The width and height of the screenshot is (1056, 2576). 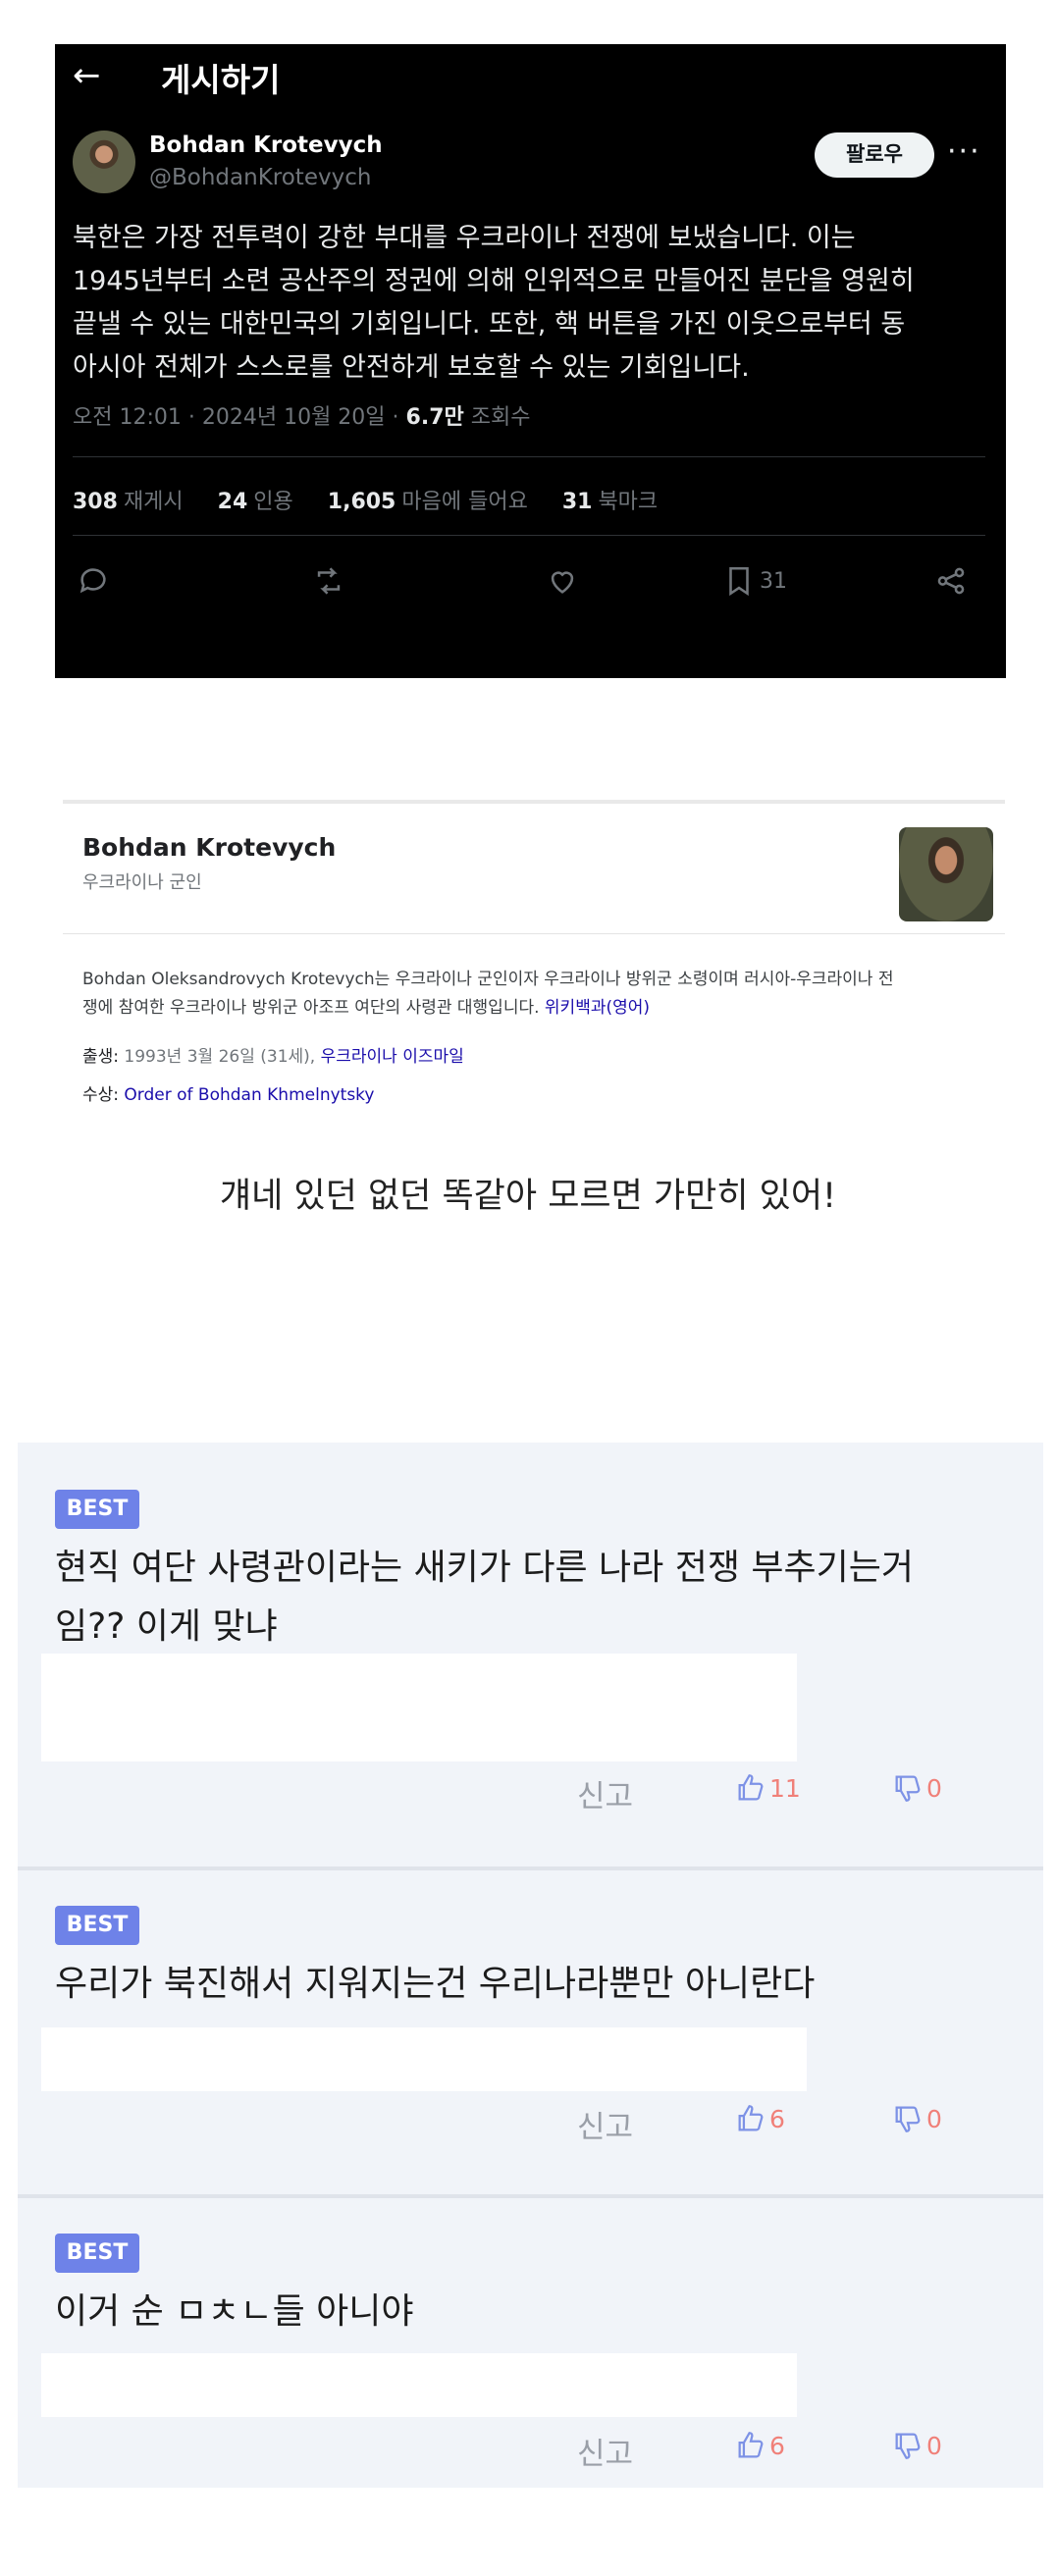 What do you see at coordinates (536, 2312) in the screenshot?
I see `comment-text: 이거 순 ㅁㅊㄴ들 아니야` at bounding box center [536, 2312].